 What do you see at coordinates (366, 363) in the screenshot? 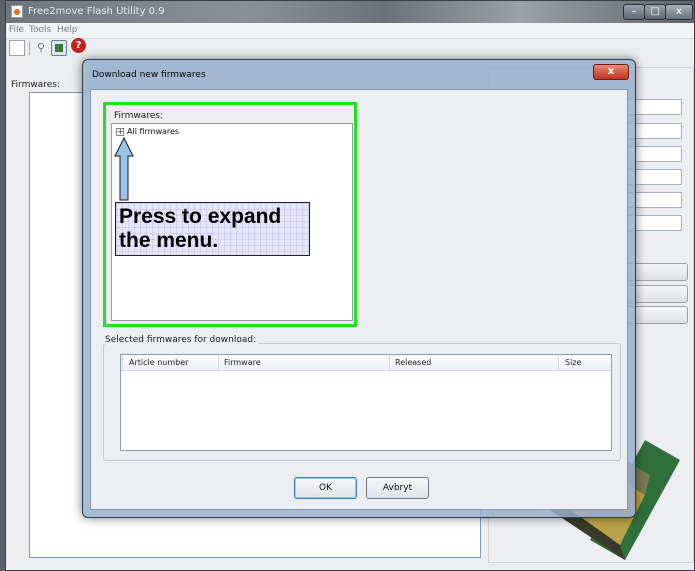
I see `table-header: Article number Firmware Released Size` at bounding box center [366, 363].